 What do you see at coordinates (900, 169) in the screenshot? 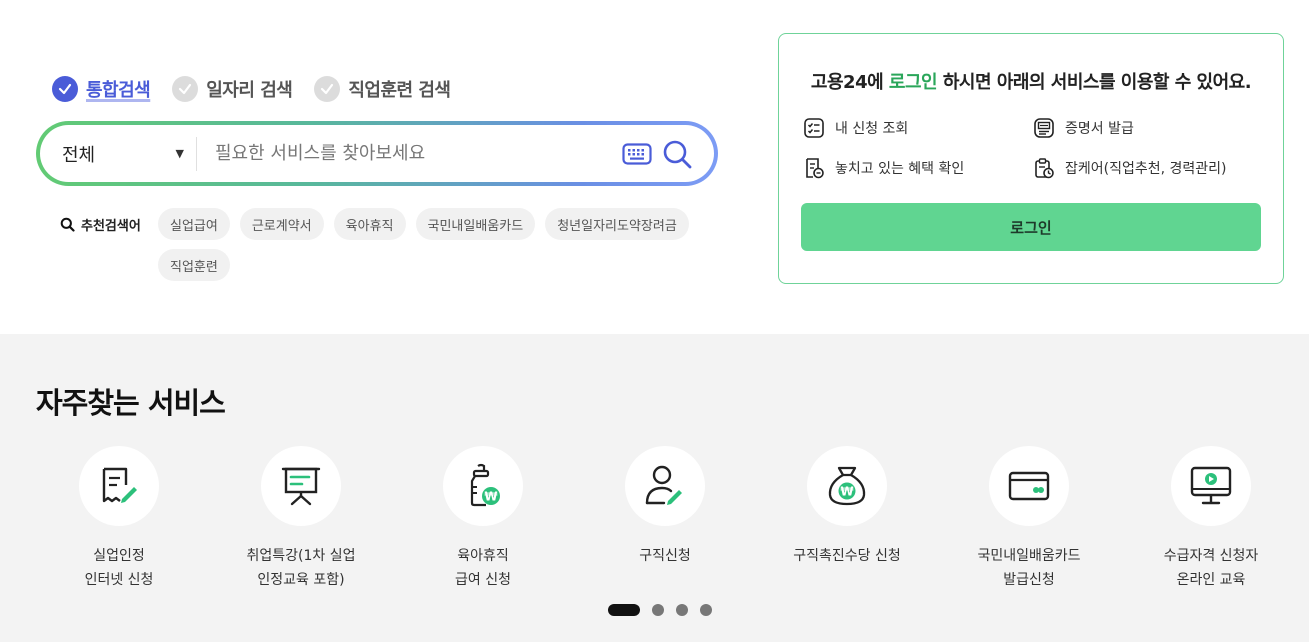
I see `login-service-label: 놓치고 있는 혜택 확인` at bounding box center [900, 169].